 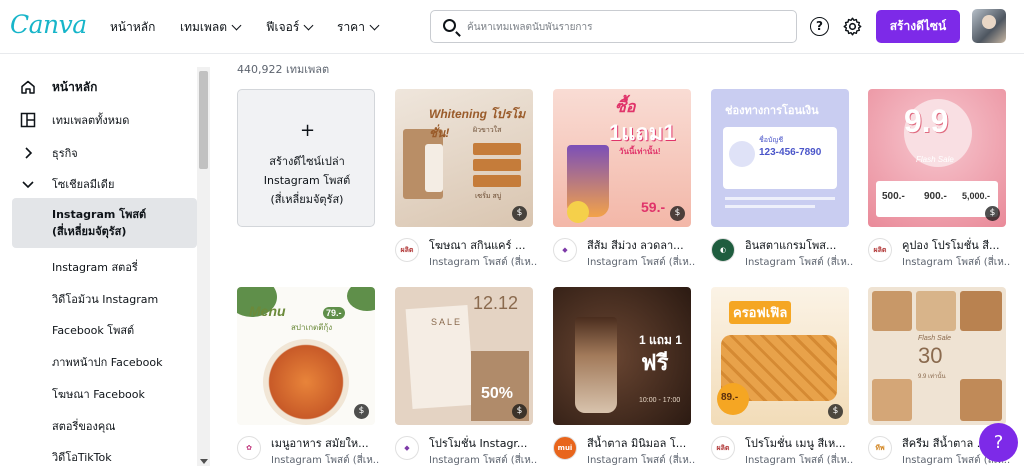 I want to click on sidebar-item-label: ภาพหน้าปก Facebook, so click(x=107, y=362).